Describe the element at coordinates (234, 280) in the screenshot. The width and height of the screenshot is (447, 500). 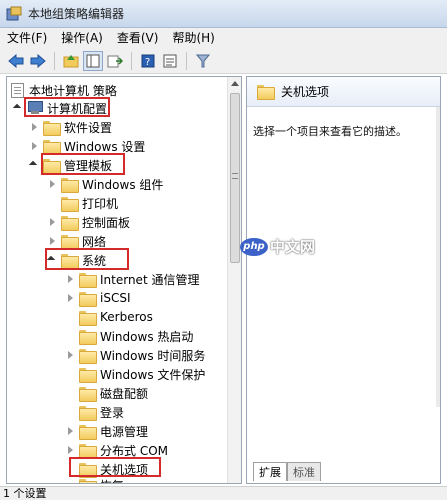
I see `tree-scrollbar` at that location.